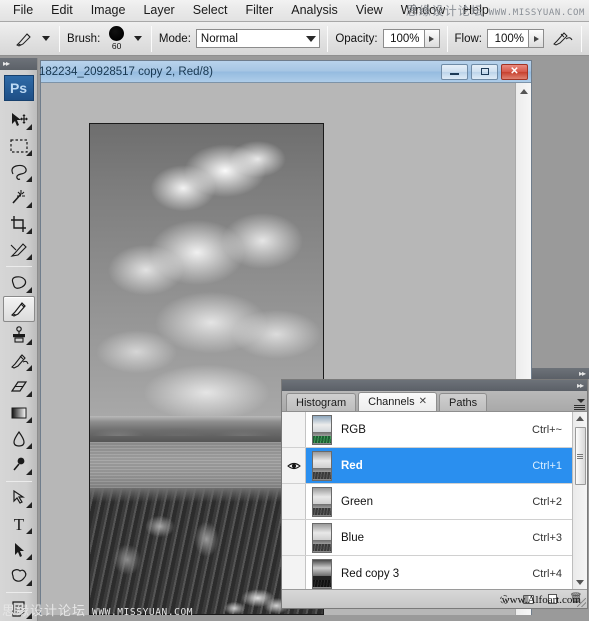 The width and height of the screenshot is (589, 621). I want to click on eraser-tool, so click(19, 387).